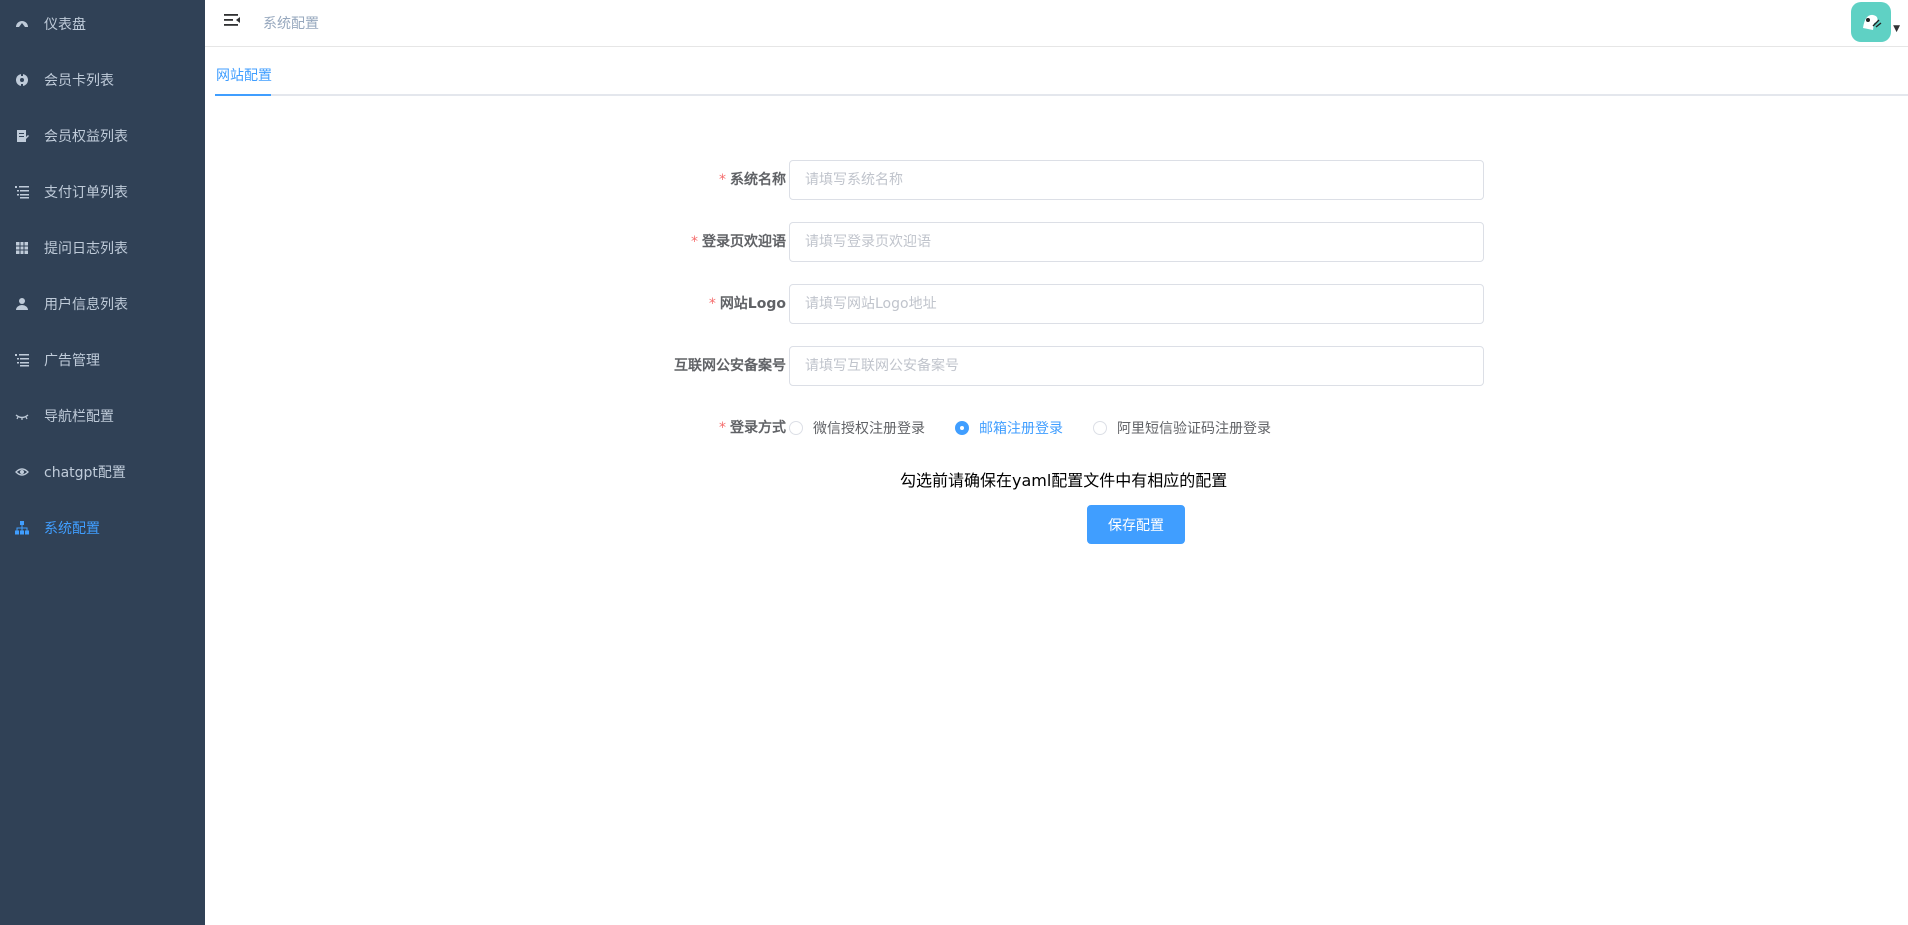 This screenshot has width=1908, height=925. Describe the element at coordinates (232, 21) in the screenshot. I see `hamburger-menu-icon` at that location.